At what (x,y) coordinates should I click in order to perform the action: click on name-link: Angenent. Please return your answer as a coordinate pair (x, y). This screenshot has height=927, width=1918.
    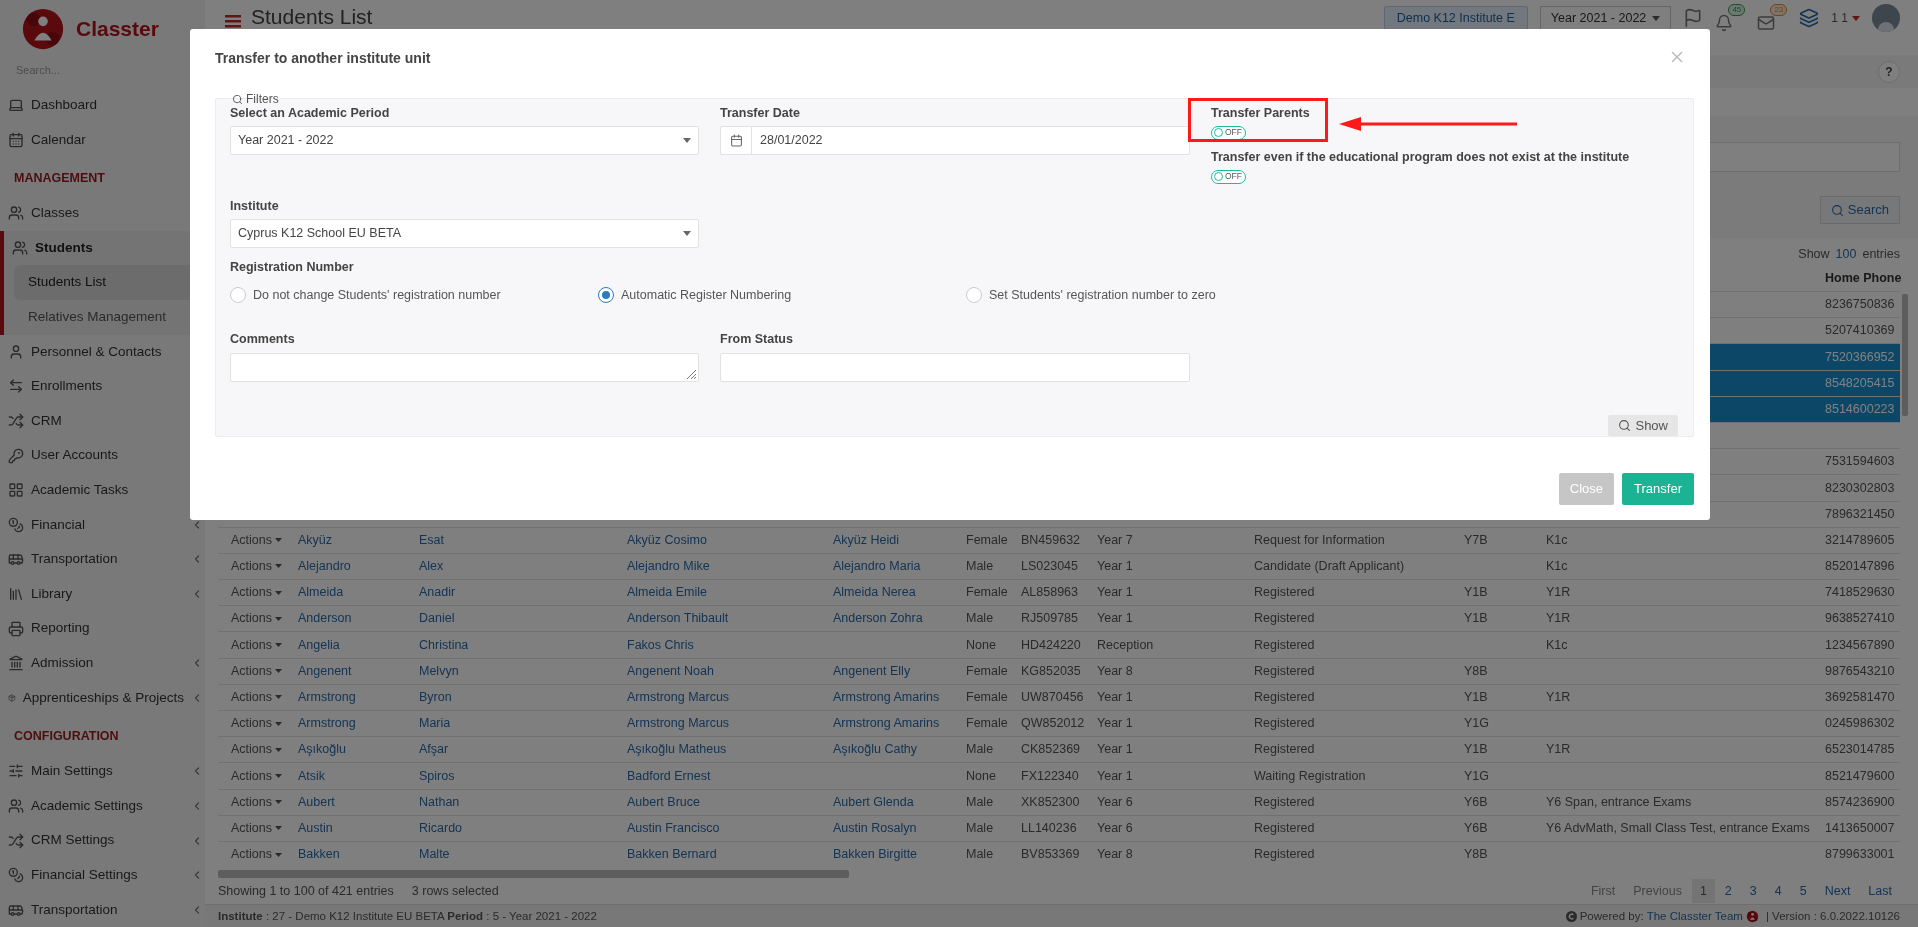
    Looking at the image, I should click on (325, 670).